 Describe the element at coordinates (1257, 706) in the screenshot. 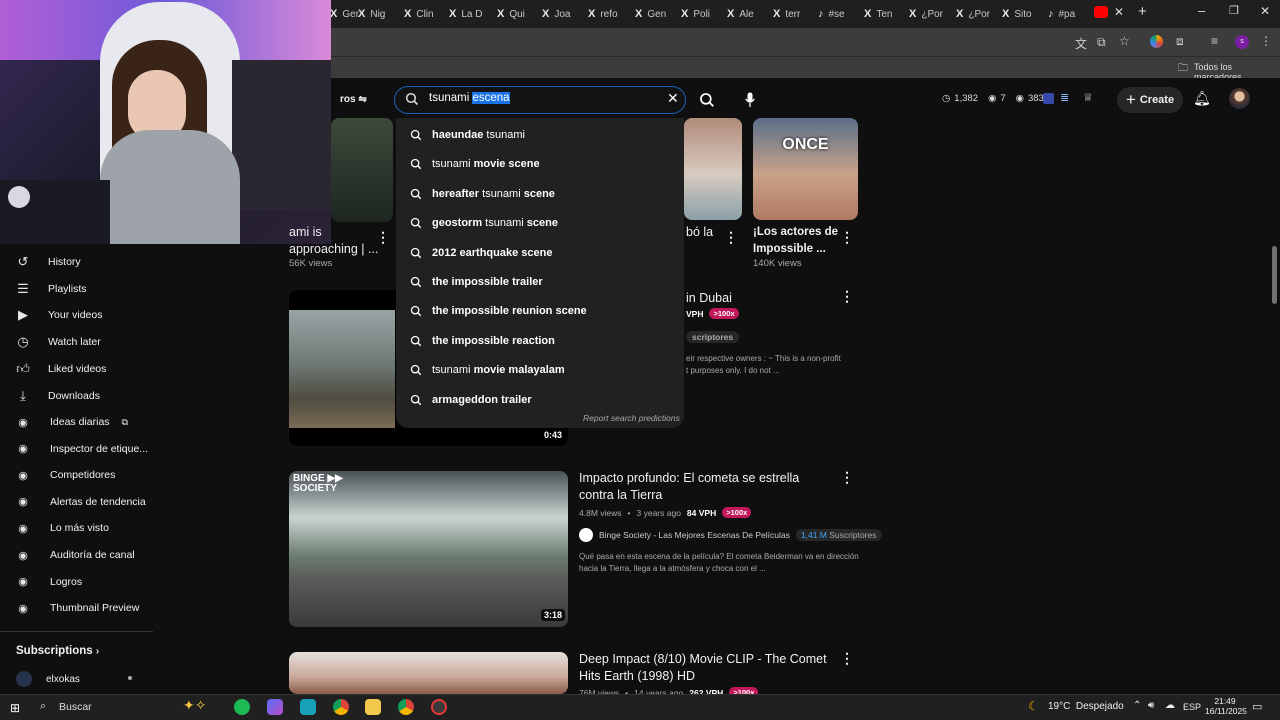

I see `notifications-center-icon: ▭` at that location.